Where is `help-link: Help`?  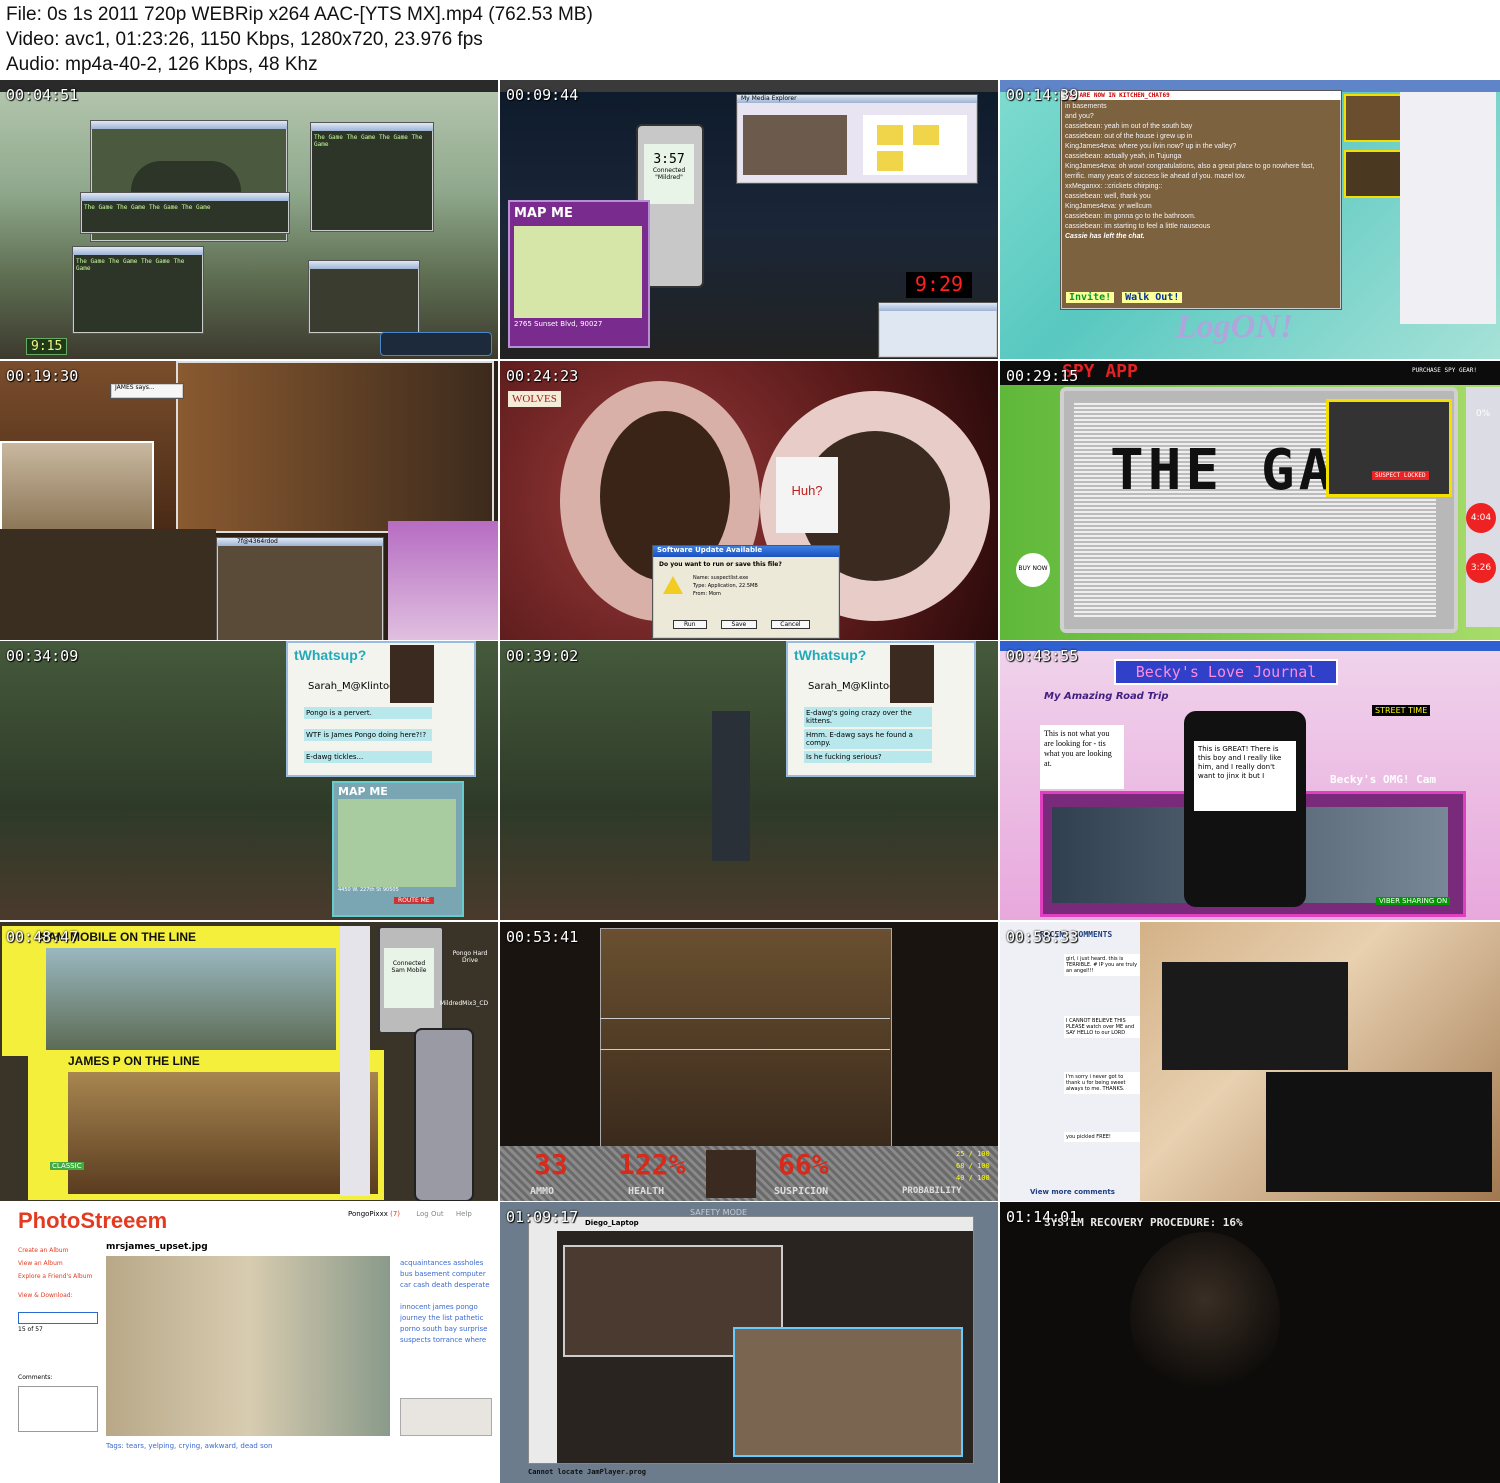
help-link: Help is located at coordinates (464, 1214).